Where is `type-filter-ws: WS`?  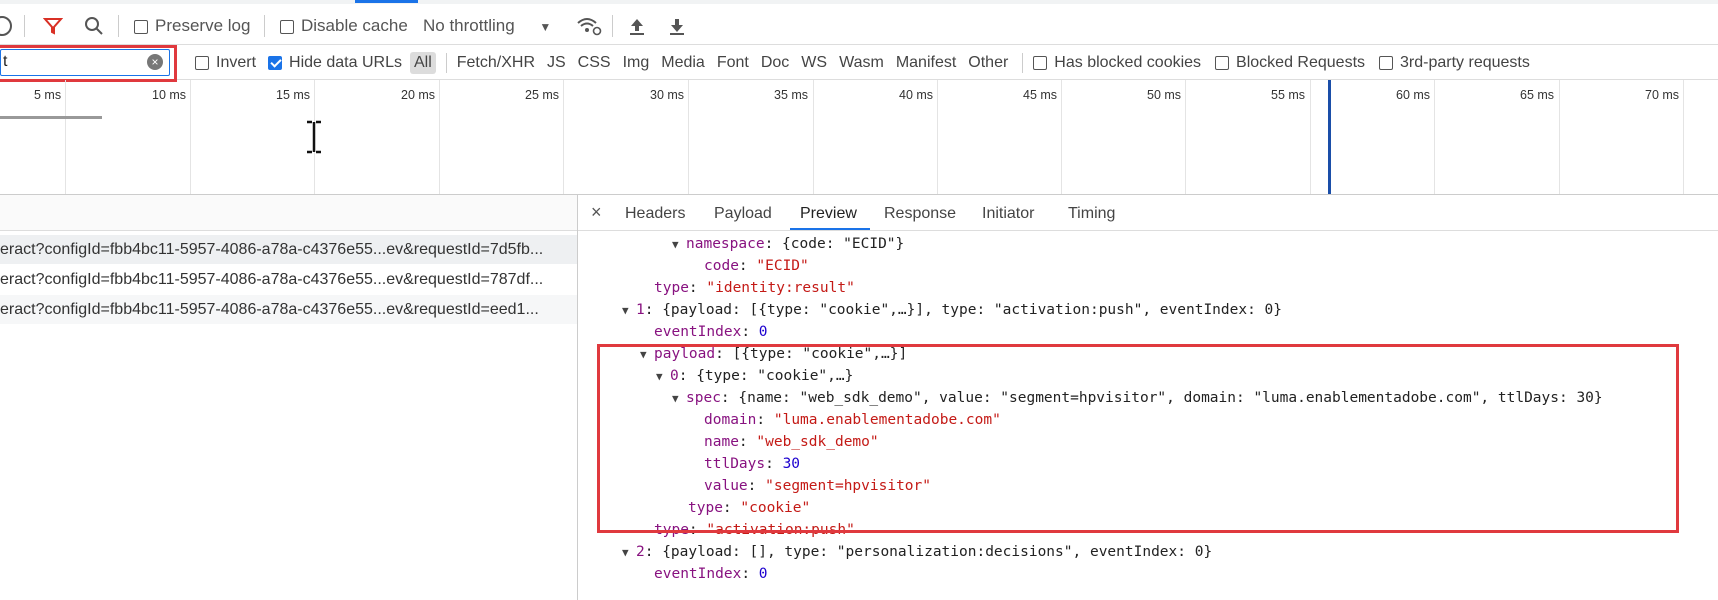 type-filter-ws: WS is located at coordinates (814, 63).